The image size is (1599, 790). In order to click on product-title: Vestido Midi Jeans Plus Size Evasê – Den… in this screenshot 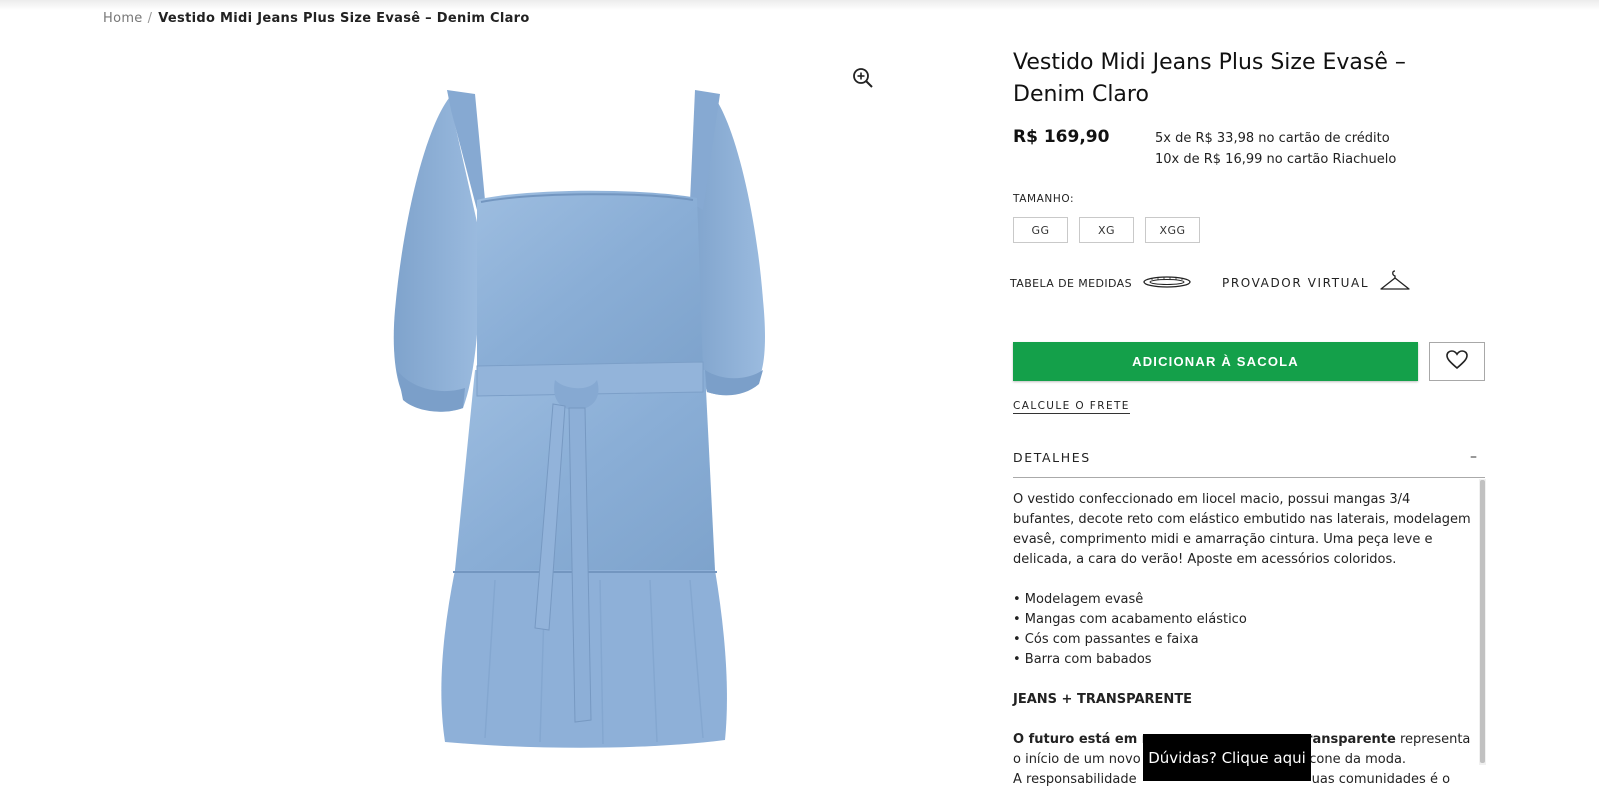, I will do `click(1209, 78)`.